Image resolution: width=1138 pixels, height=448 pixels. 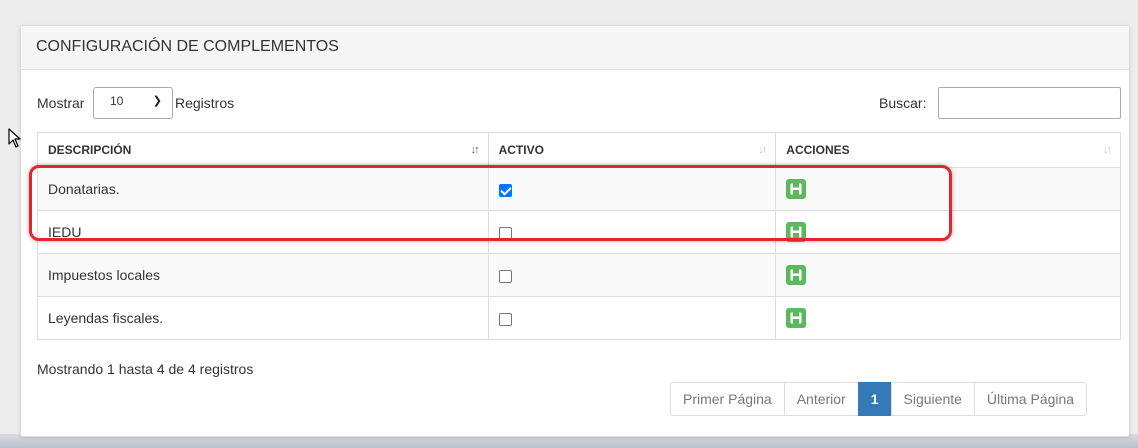 I want to click on column-header-activo: ACTIVO ↓↑, so click(x=632, y=150).